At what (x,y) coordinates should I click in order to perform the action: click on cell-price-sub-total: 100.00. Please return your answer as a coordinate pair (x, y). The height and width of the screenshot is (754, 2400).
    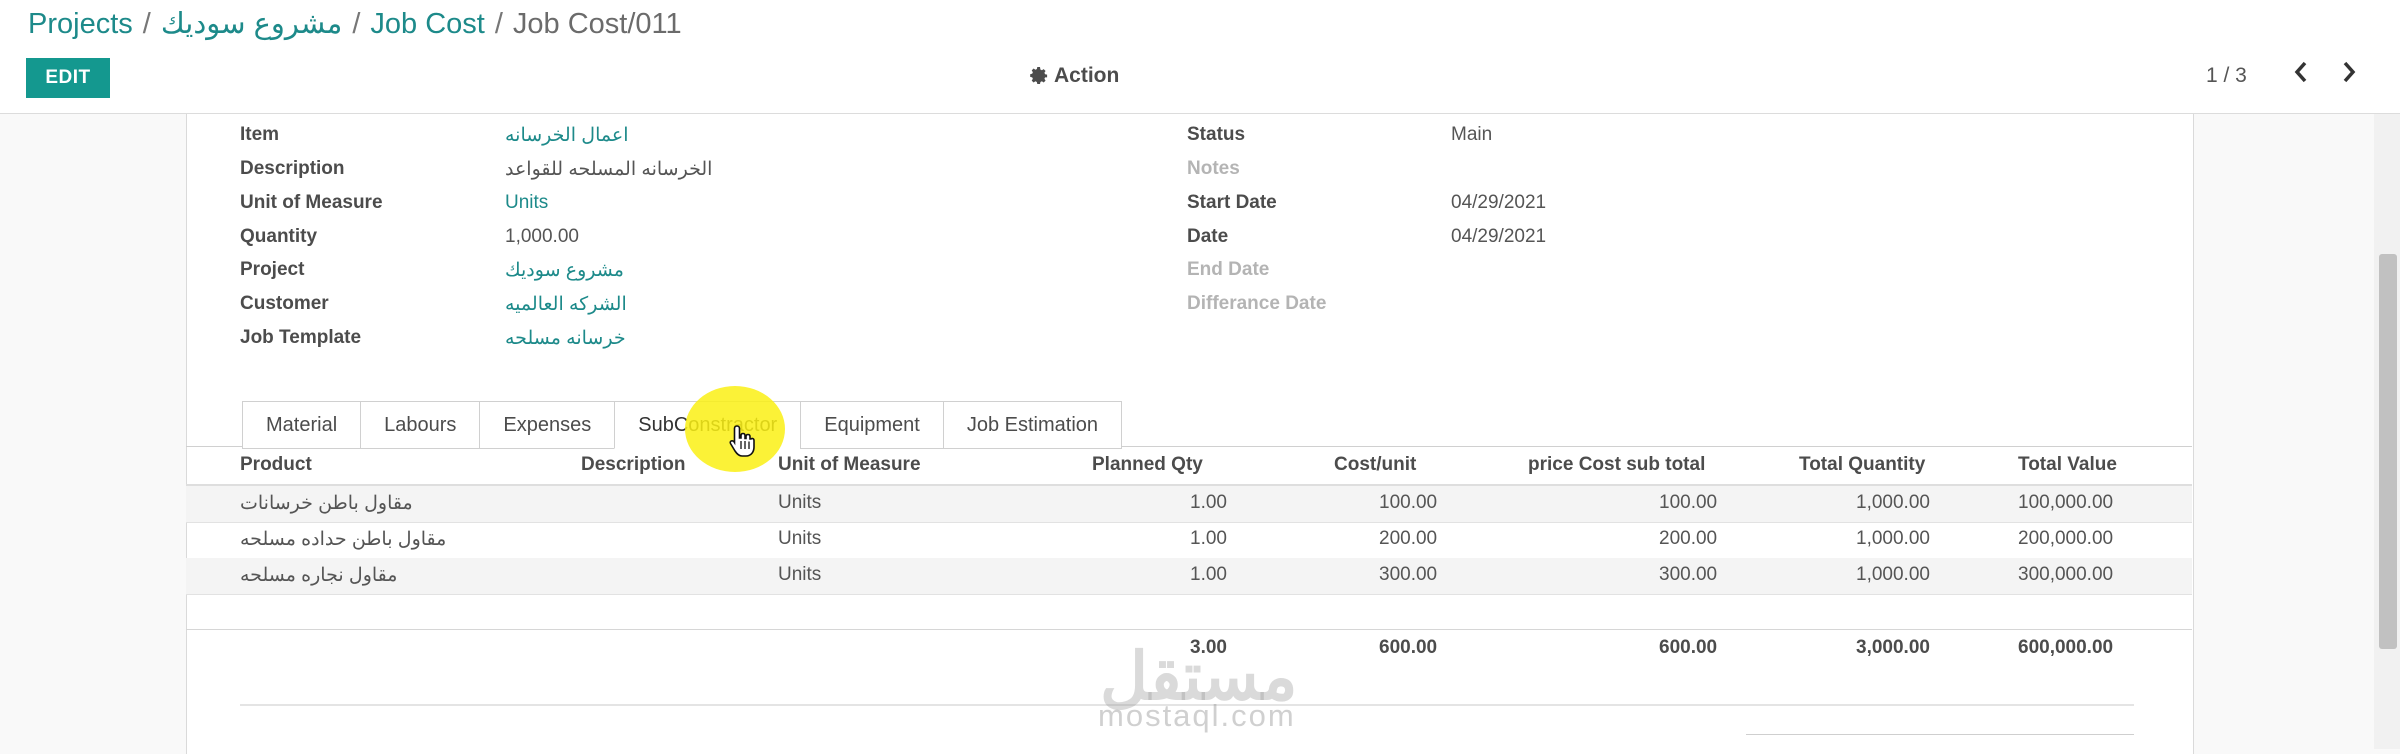
    Looking at the image, I should click on (1688, 502).